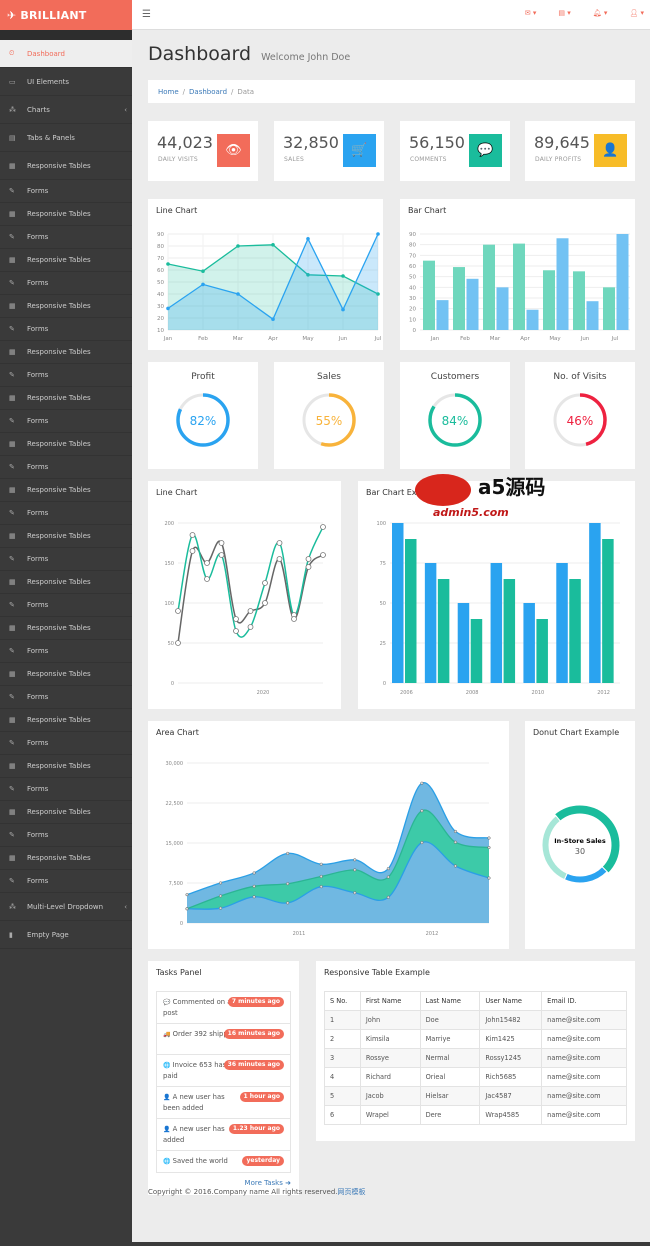  Describe the element at coordinates (343, 339) in the screenshot. I see `x-tick-label: Jun` at that location.